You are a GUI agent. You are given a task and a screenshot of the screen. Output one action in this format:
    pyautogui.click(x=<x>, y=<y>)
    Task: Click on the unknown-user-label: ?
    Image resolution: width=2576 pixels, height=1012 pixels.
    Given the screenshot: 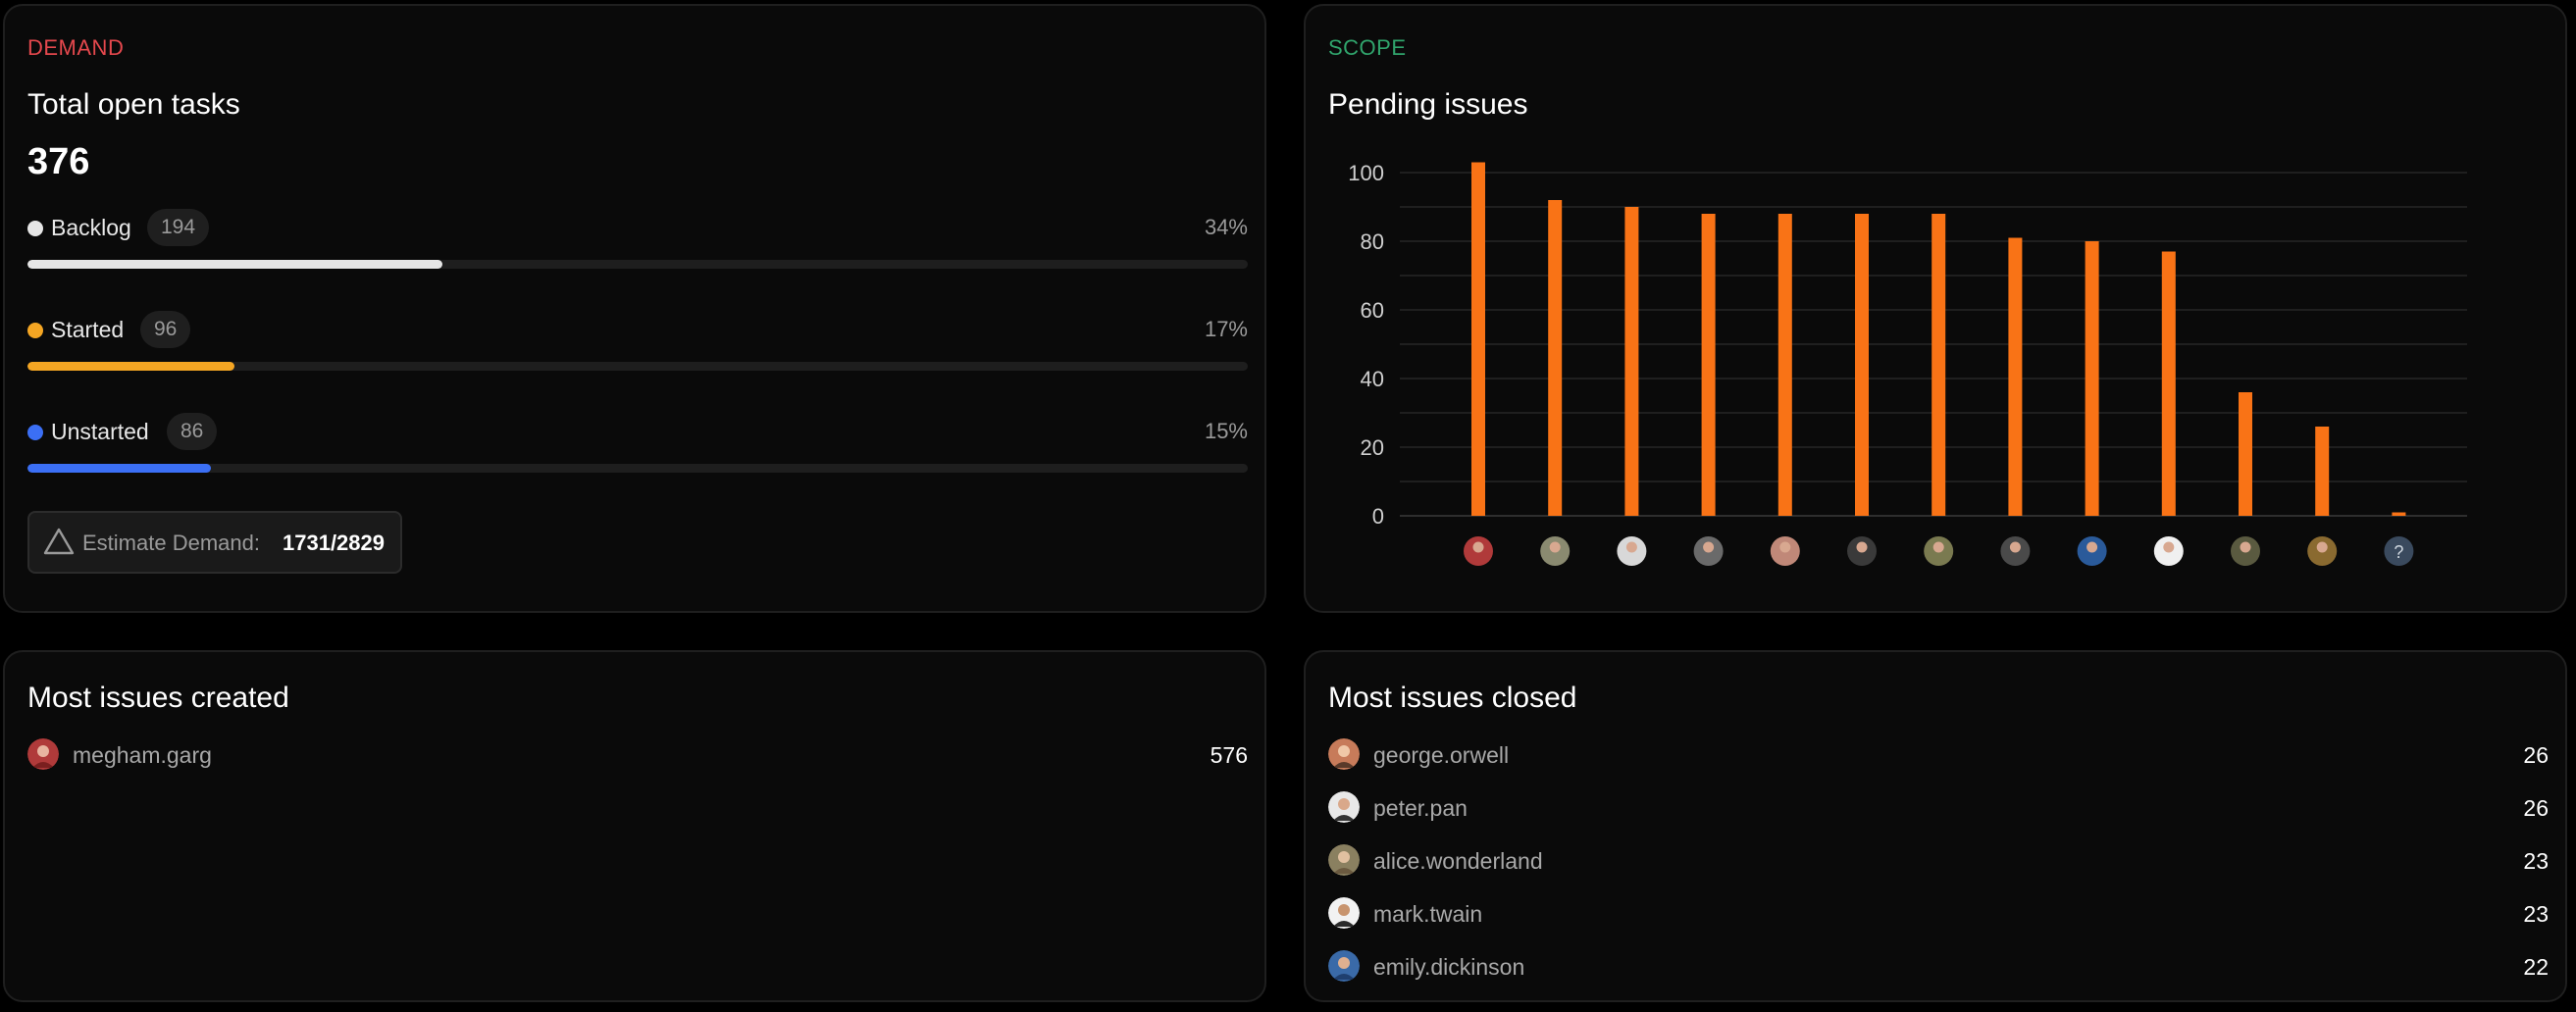 What is the action you would take?
    pyautogui.click(x=2398, y=552)
    